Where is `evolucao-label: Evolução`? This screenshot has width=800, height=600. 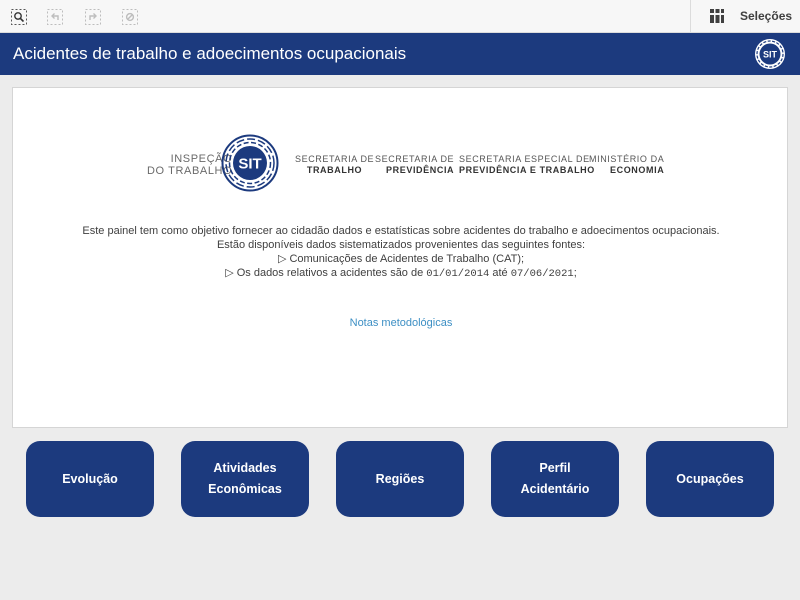
evolucao-label: Evolução is located at coordinates (90, 478).